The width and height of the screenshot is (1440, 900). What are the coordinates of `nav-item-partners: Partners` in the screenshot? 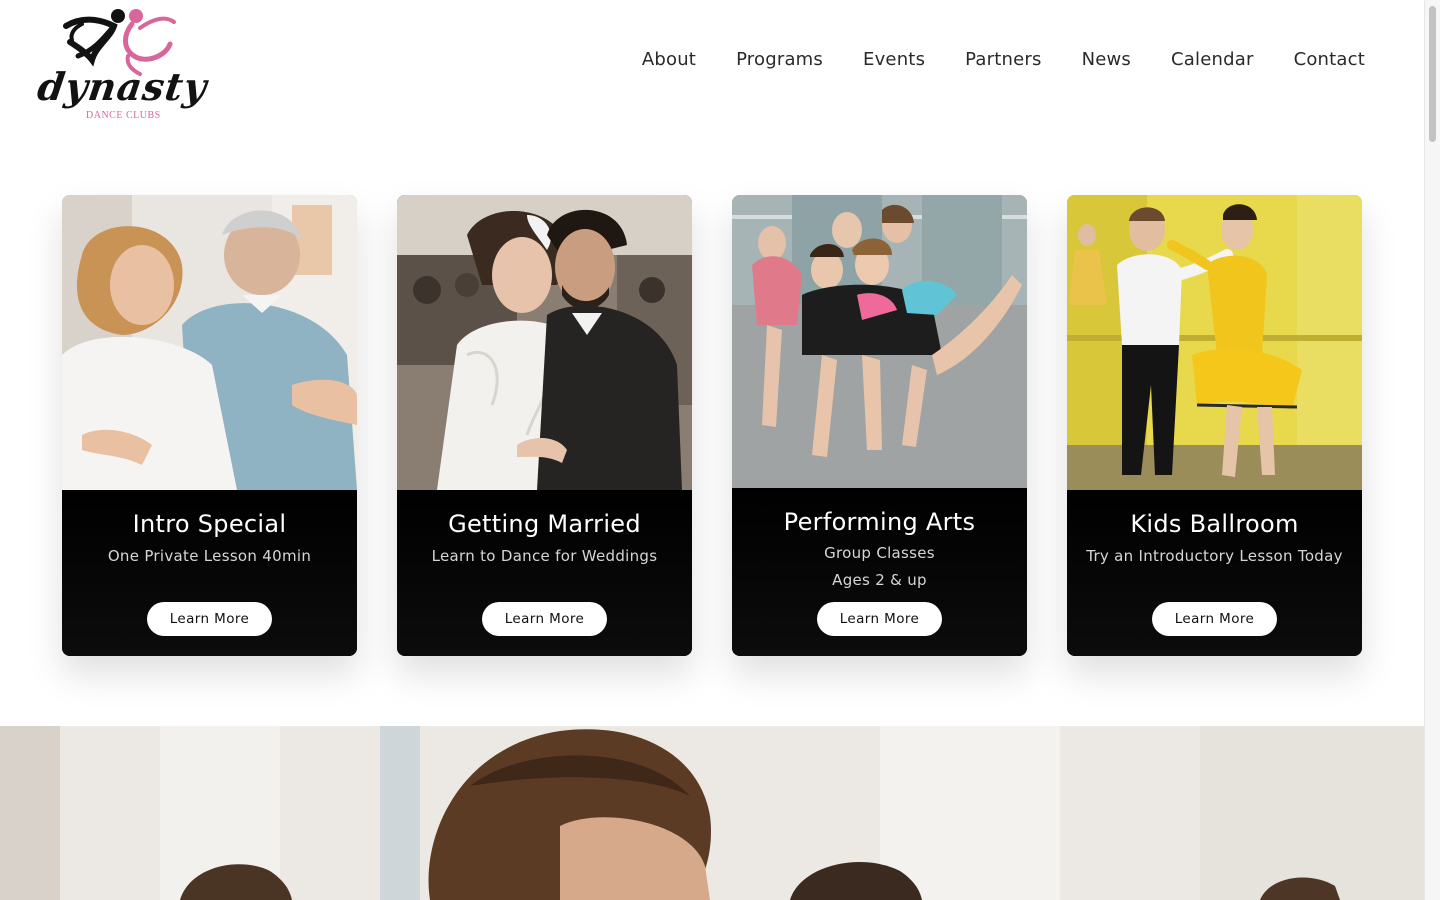 It's located at (1003, 59).